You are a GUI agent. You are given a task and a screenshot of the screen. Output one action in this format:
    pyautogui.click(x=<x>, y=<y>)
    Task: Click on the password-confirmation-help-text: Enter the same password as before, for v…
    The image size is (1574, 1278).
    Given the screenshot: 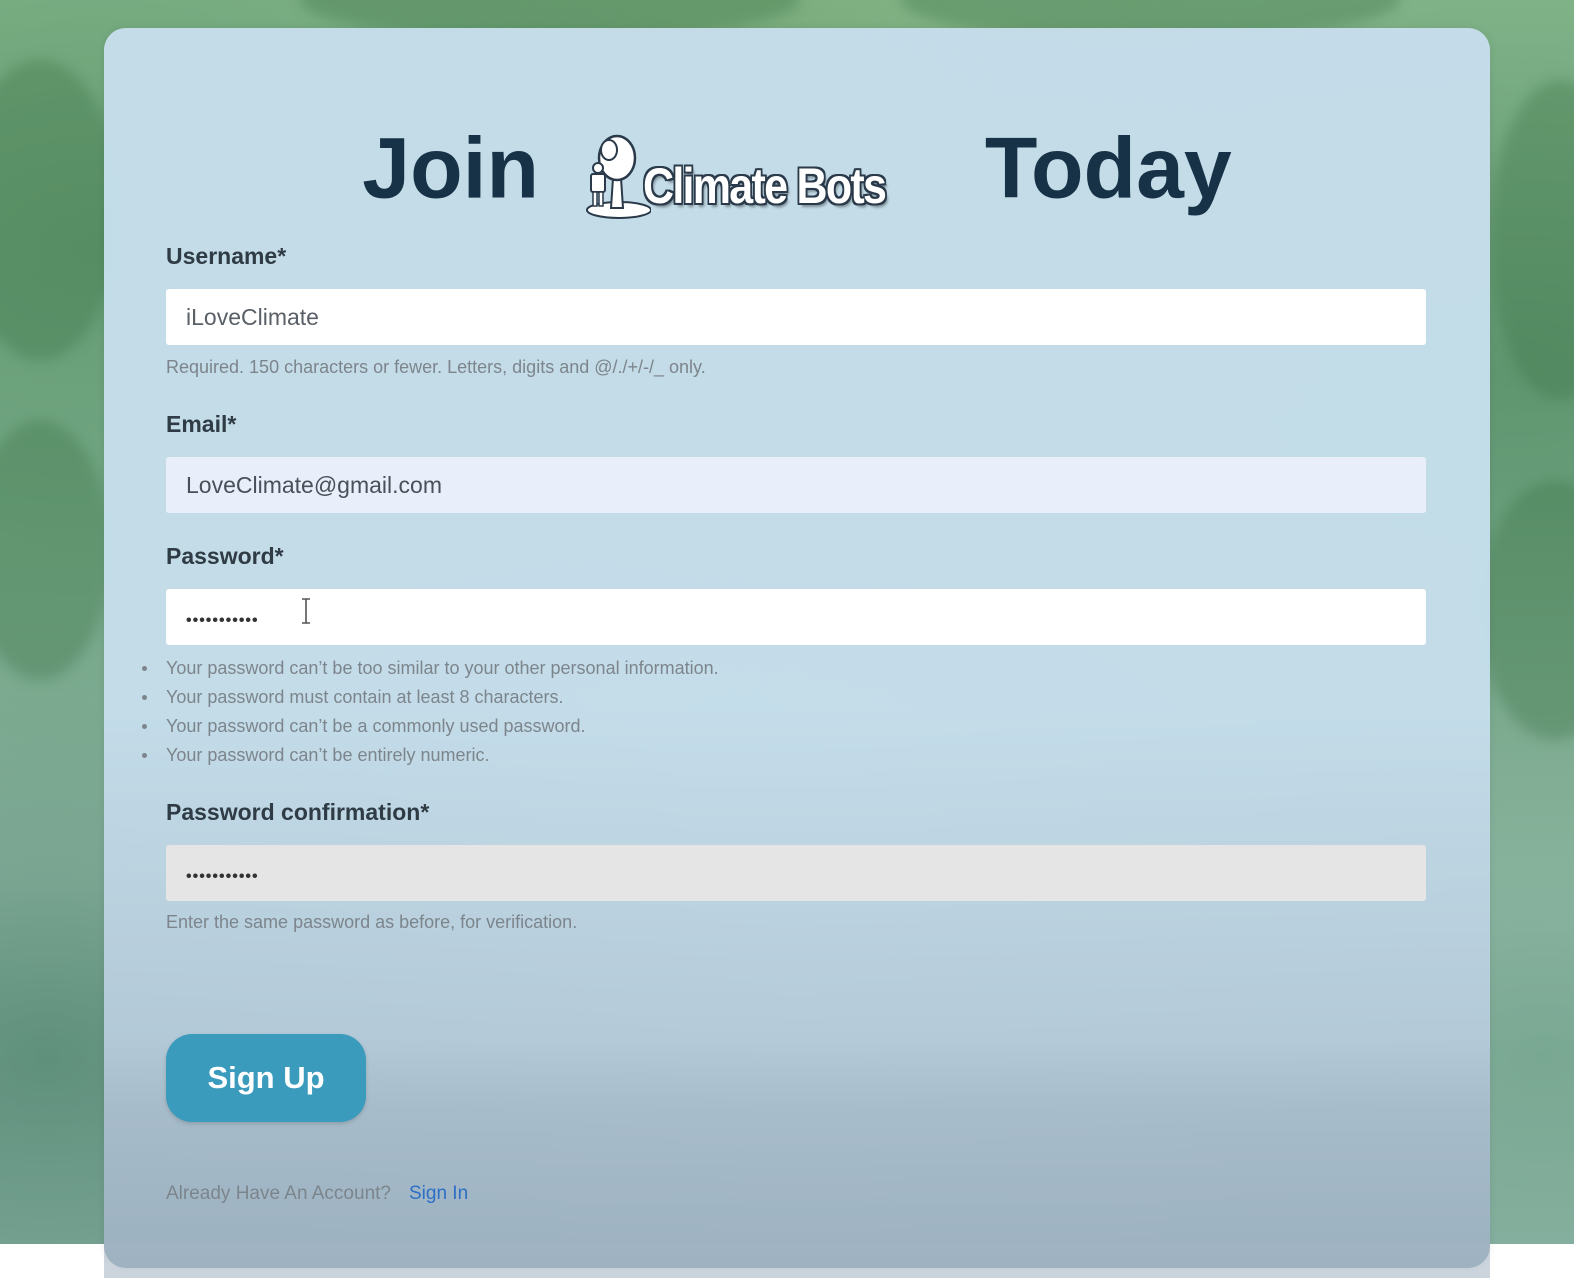 What is the action you would take?
    pyautogui.click(x=372, y=922)
    